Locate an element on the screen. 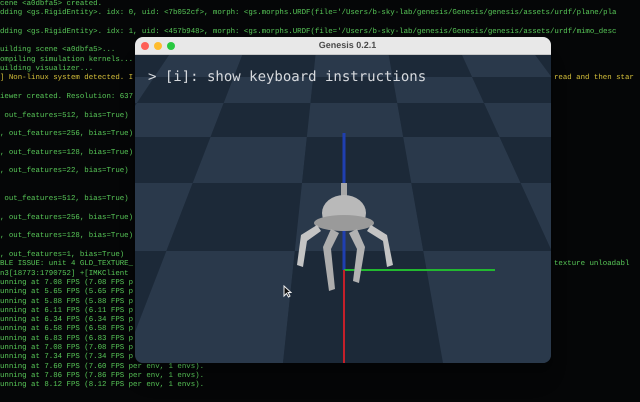 This screenshot has width=640, height=402. window-title: Genesis 0.2.1 is located at coordinates (347, 45).